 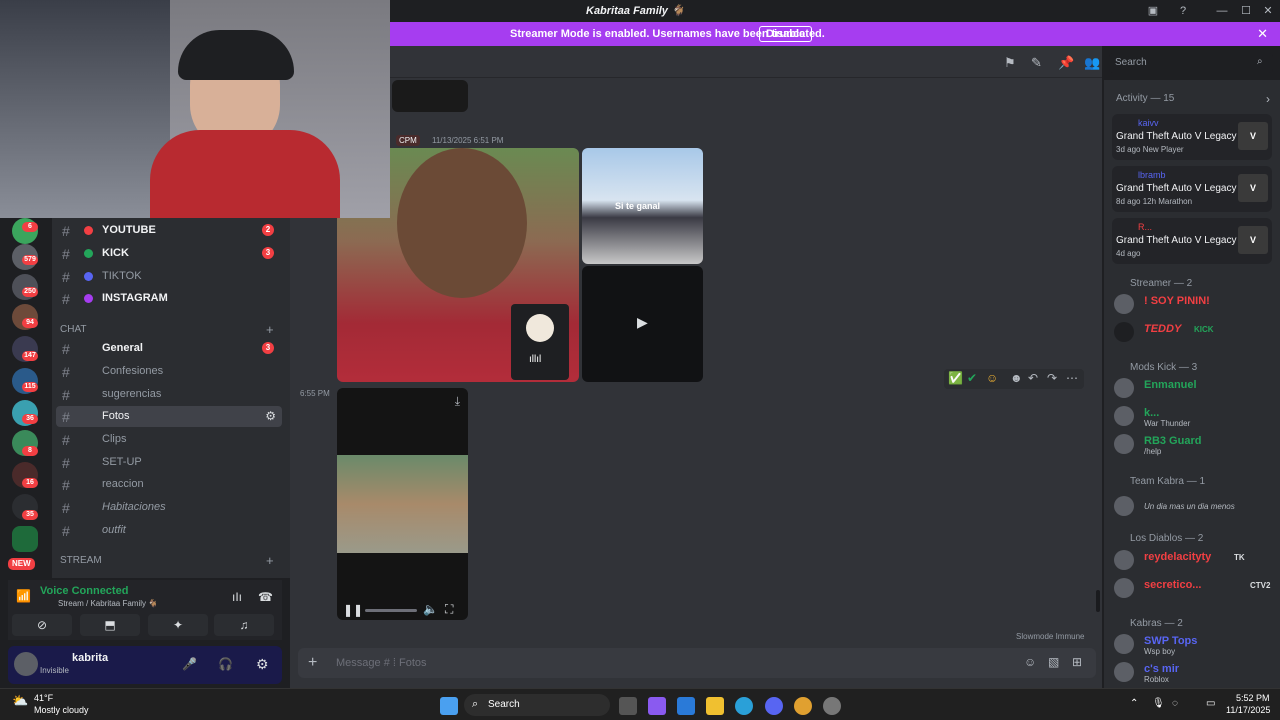 I want to click on headphones-icon: 🎧, so click(x=225, y=664).